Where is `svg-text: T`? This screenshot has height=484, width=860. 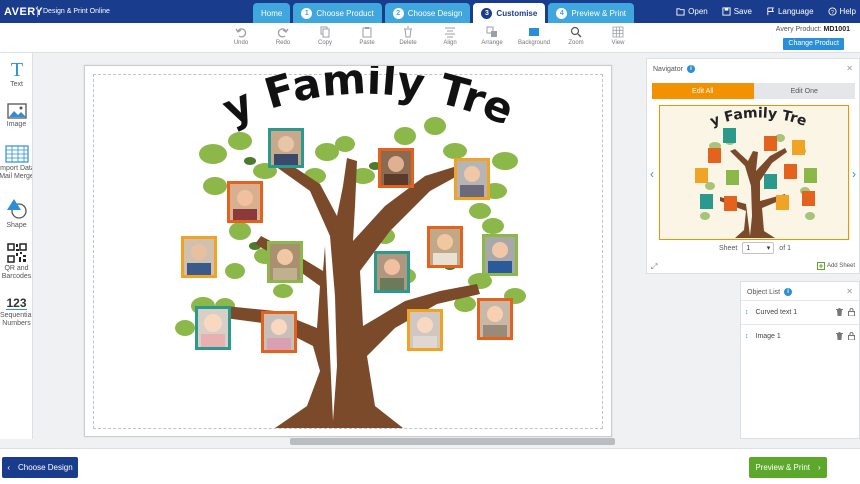
svg-text: T is located at coordinates (16, 69).